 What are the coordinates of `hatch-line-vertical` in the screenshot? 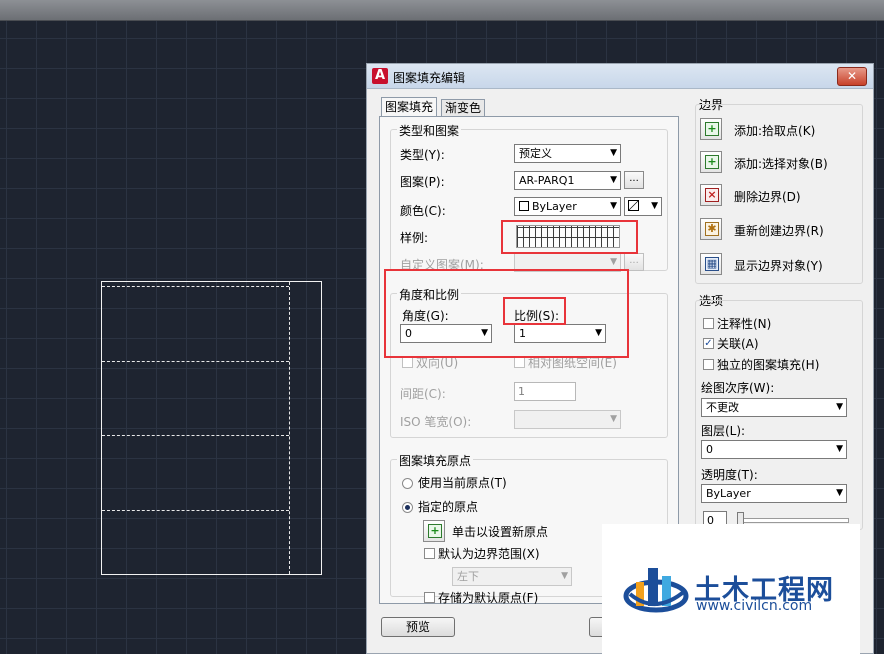 It's located at (289, 428).